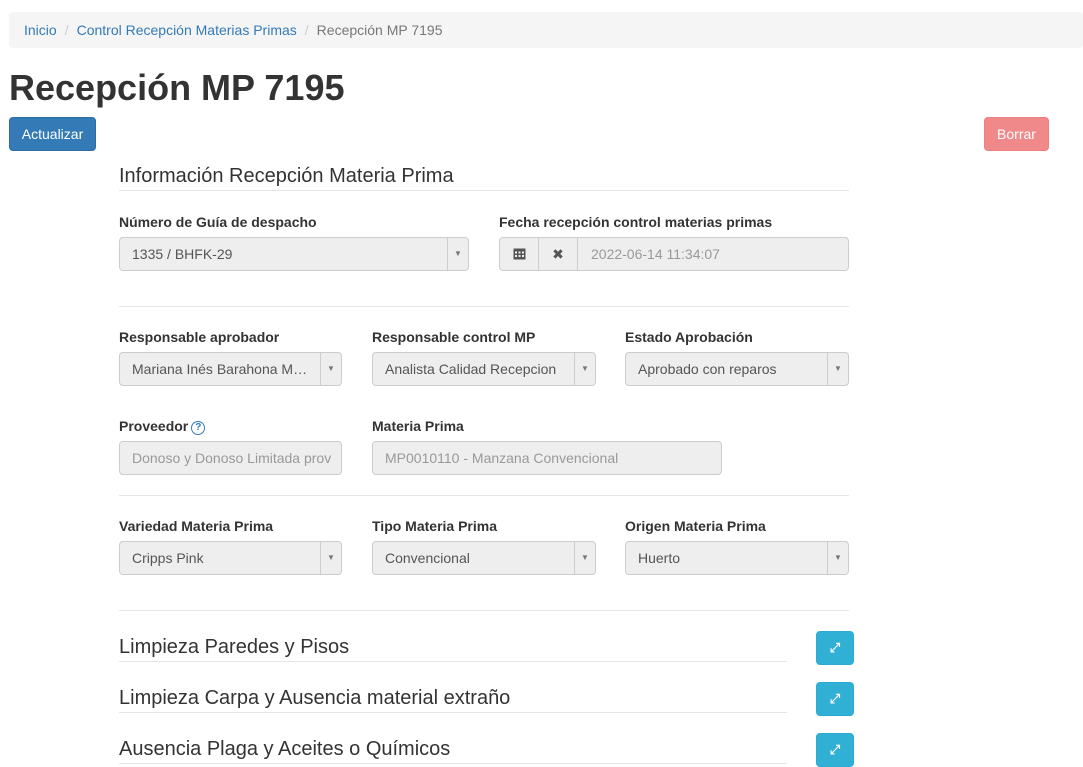 This screenshot has width=1083, height=767. Describe the element at coordinates (177, 87) in the screenshot. I see `page-title: Recepción MP 7195` at that location.